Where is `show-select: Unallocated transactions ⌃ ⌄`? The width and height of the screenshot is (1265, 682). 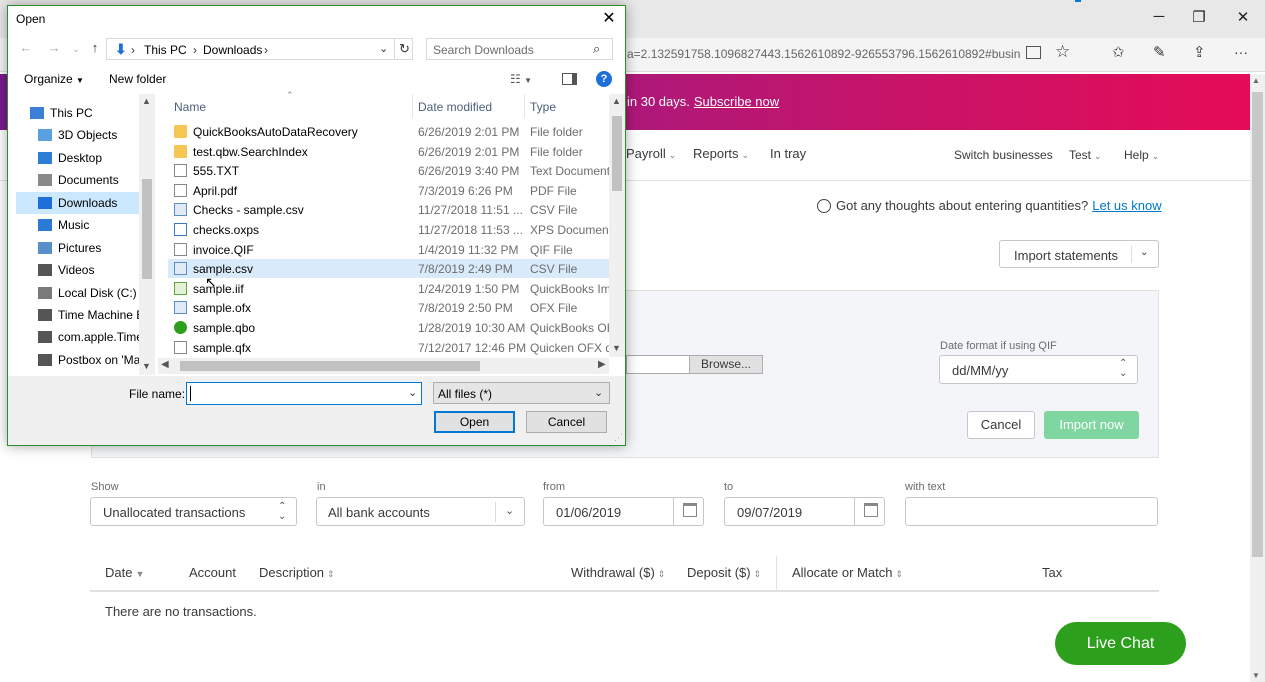
show-select: Unallocated transactions ⌃ ⌄ is located at coordinates (193, 511).